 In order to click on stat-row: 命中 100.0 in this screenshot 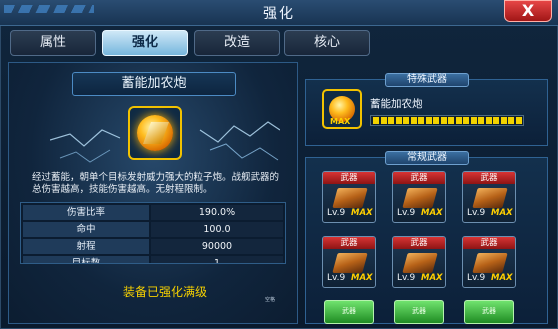, I will do `click(153, 229)`.